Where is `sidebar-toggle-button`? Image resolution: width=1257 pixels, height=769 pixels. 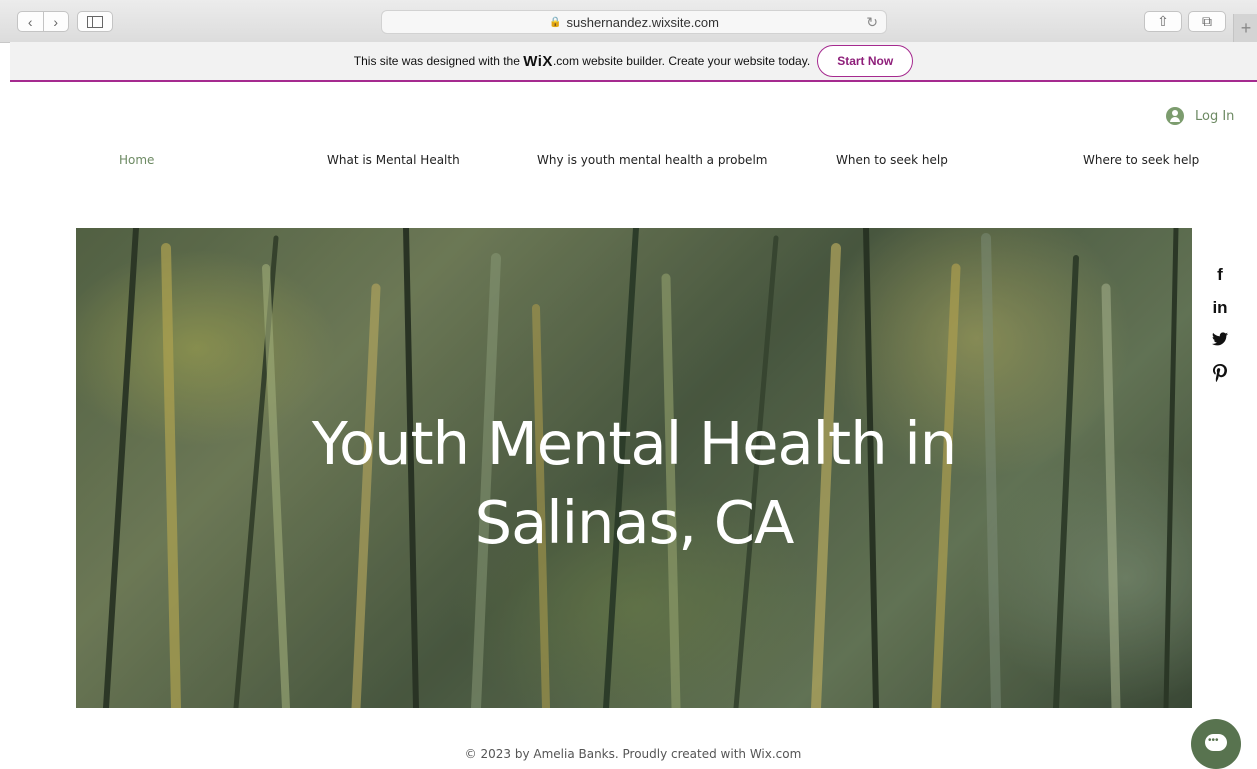
sidebar-toggle-button is located at coordinates (95, 21).